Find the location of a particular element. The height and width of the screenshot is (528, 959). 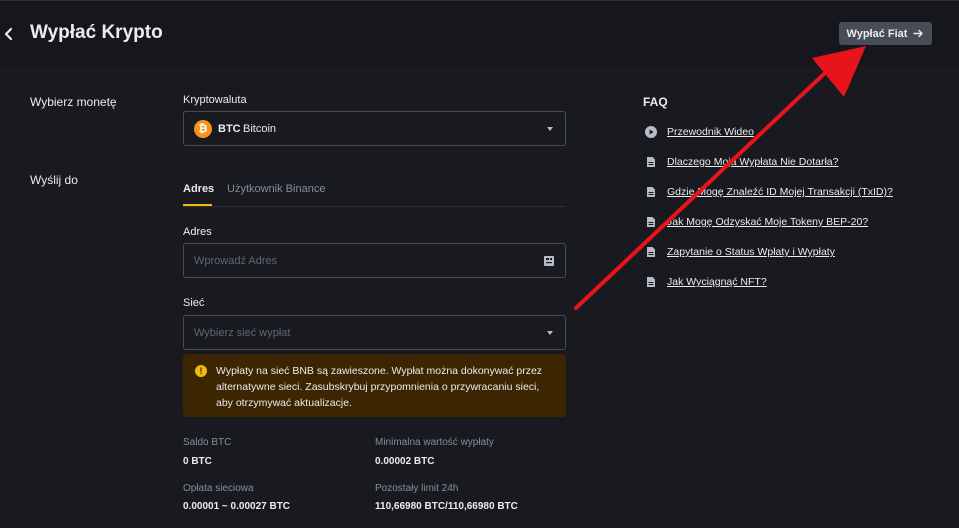

address-field-label: Adres is located at coordinates (197, 232).